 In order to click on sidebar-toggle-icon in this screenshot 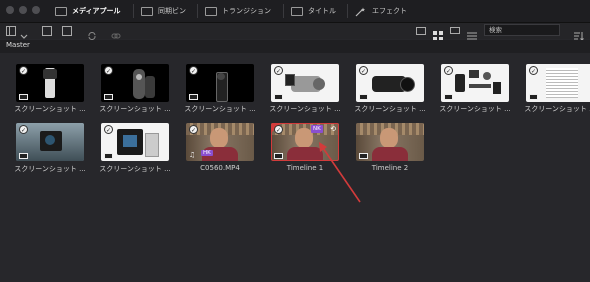, I will do `click(11, 31)`.